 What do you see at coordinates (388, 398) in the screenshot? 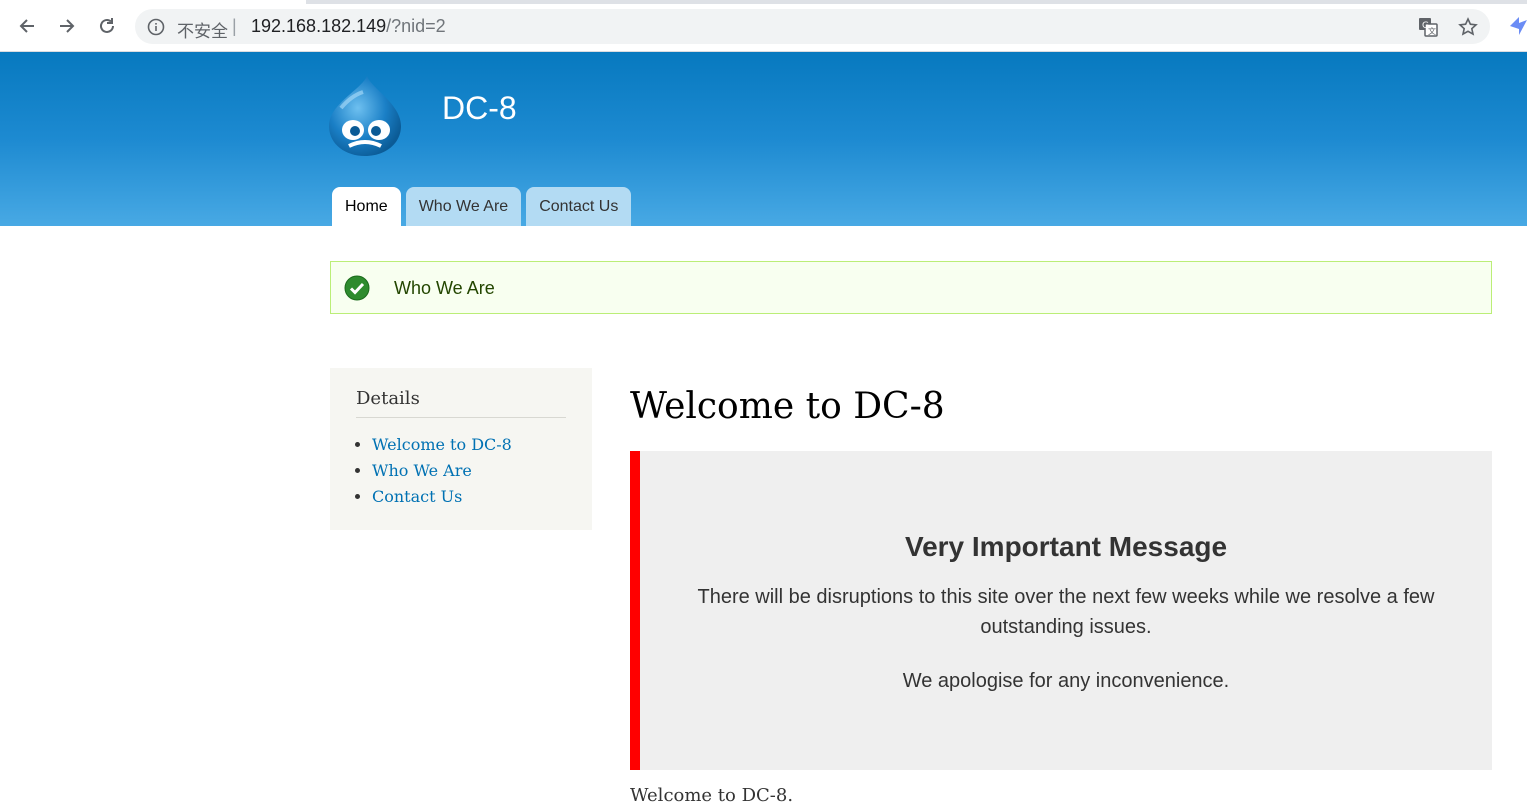
I see `block-title: Details` at bounding box center [388, 398].